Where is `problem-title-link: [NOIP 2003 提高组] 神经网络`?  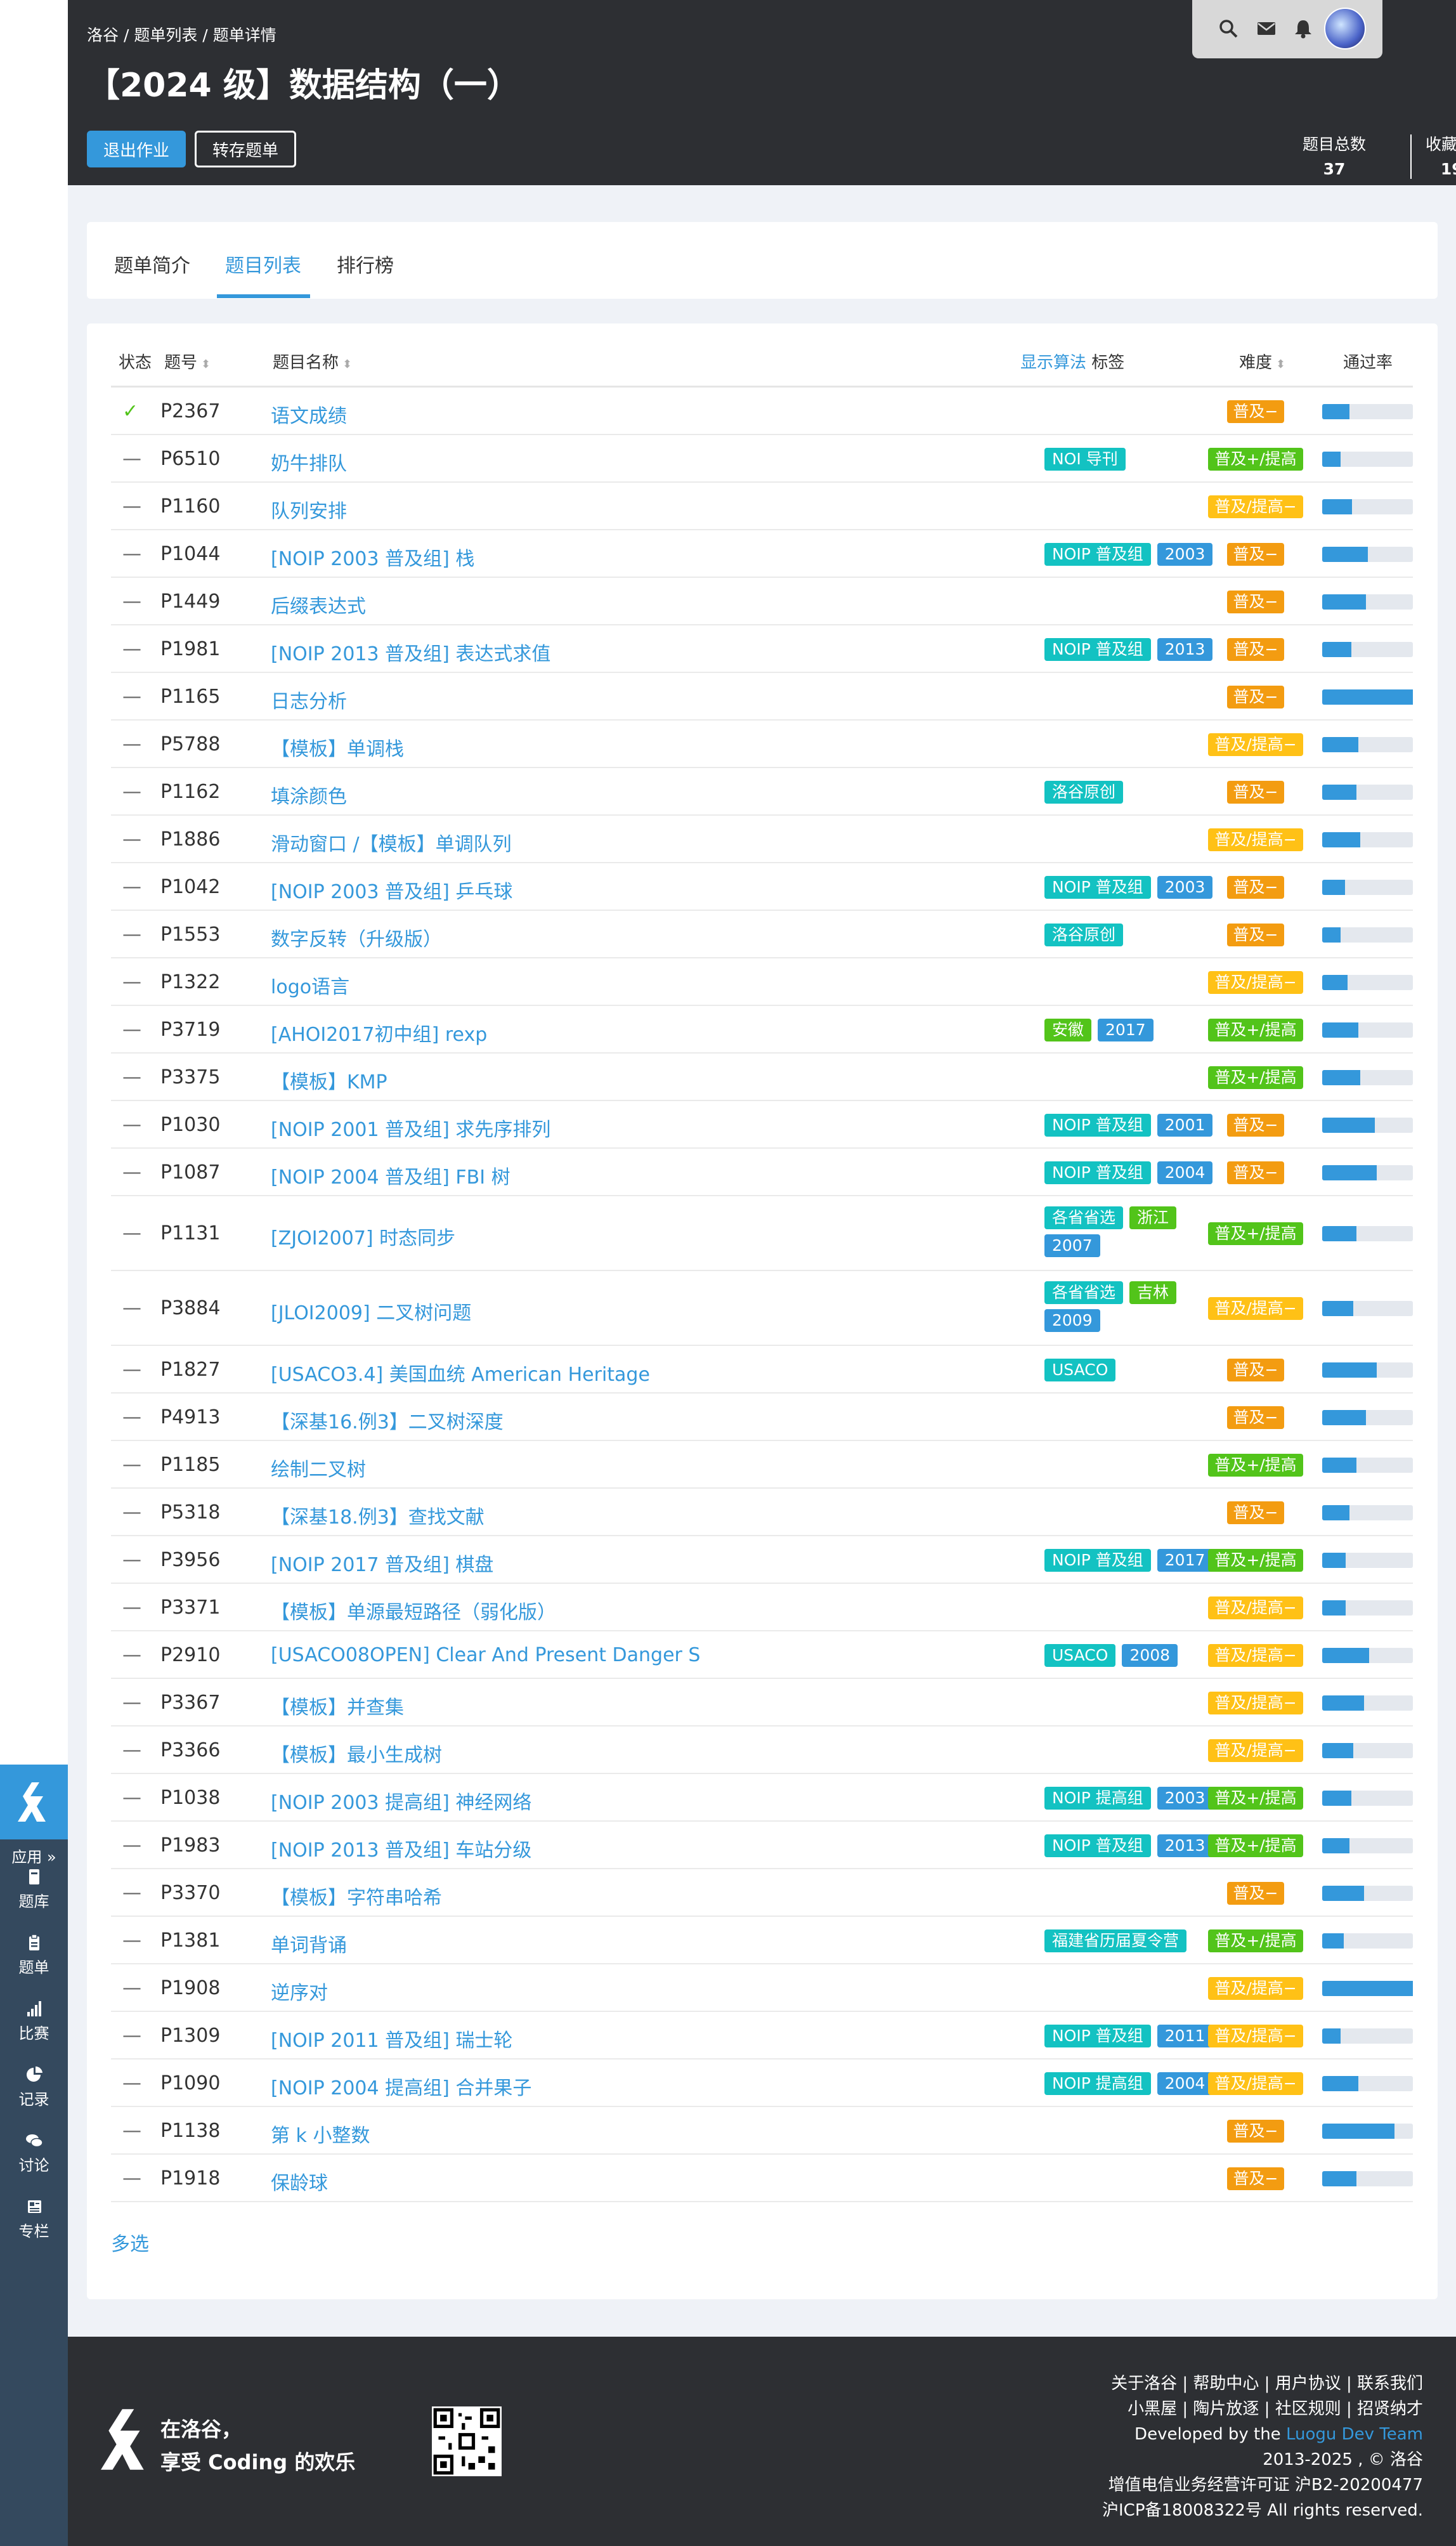 problem-title-link: [NOIP 2003 提高组] 神经网络 is located at coordinates (401, 1801).